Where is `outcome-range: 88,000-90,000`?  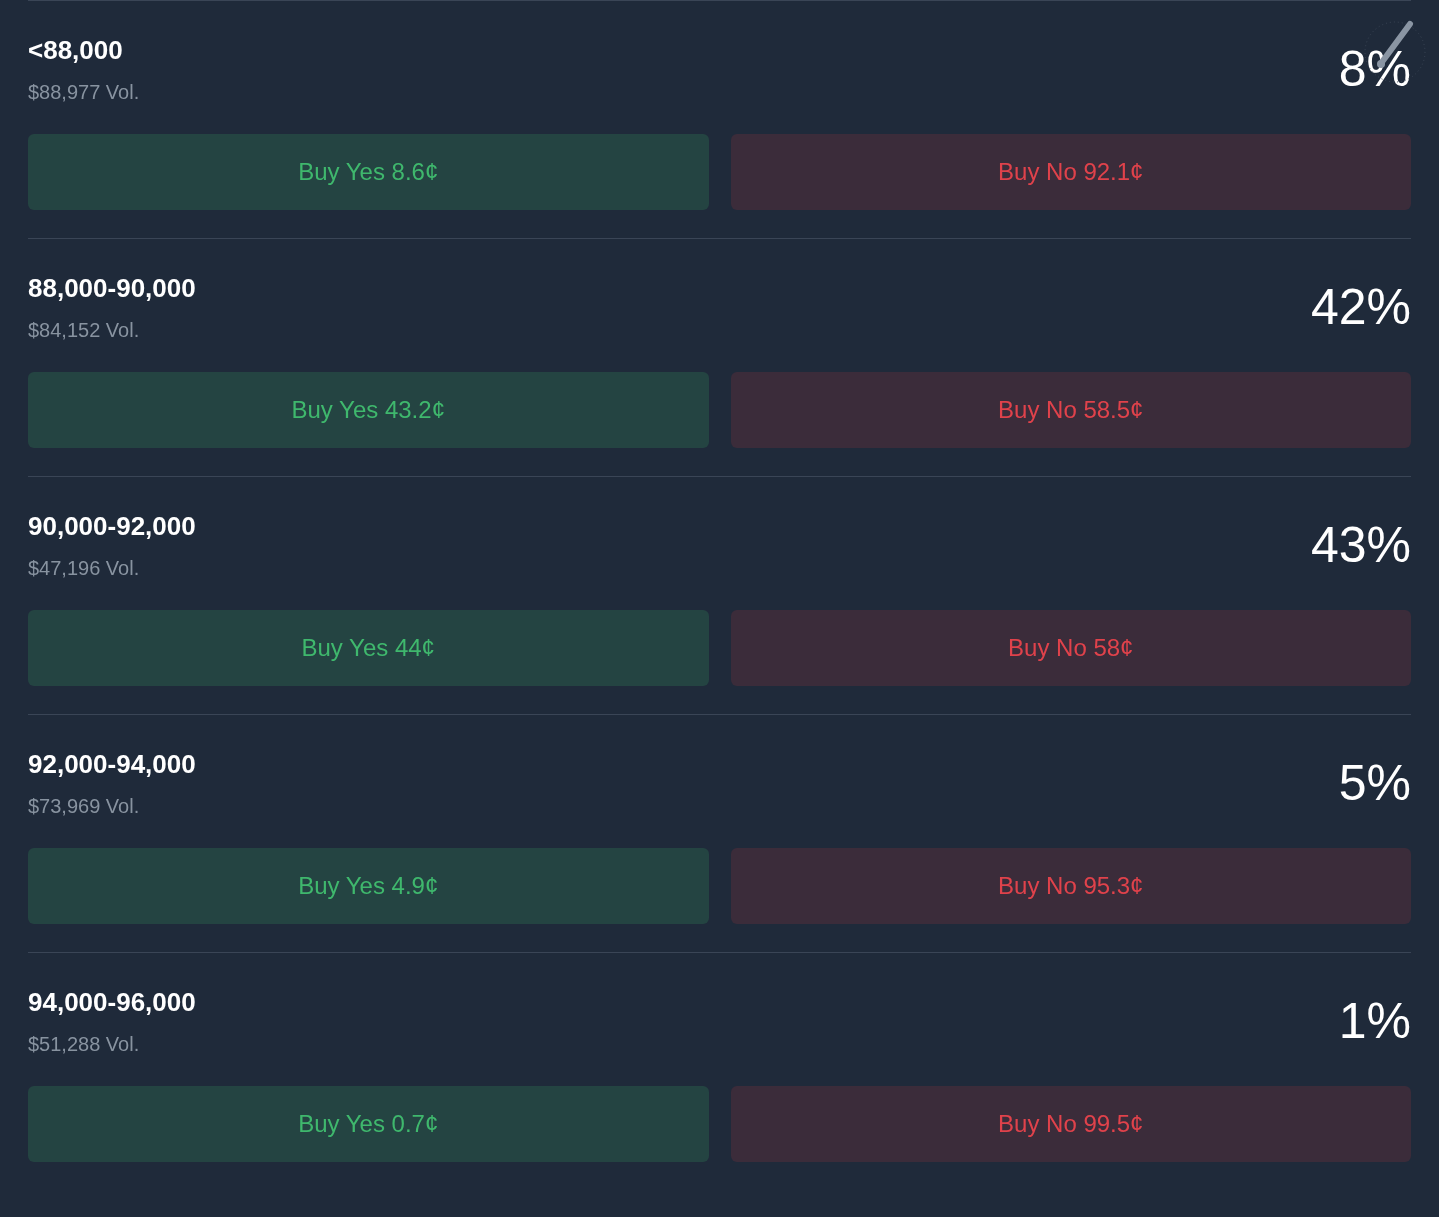
outcome-range: 88,000-90,000 is located at coordinates (112, 288).